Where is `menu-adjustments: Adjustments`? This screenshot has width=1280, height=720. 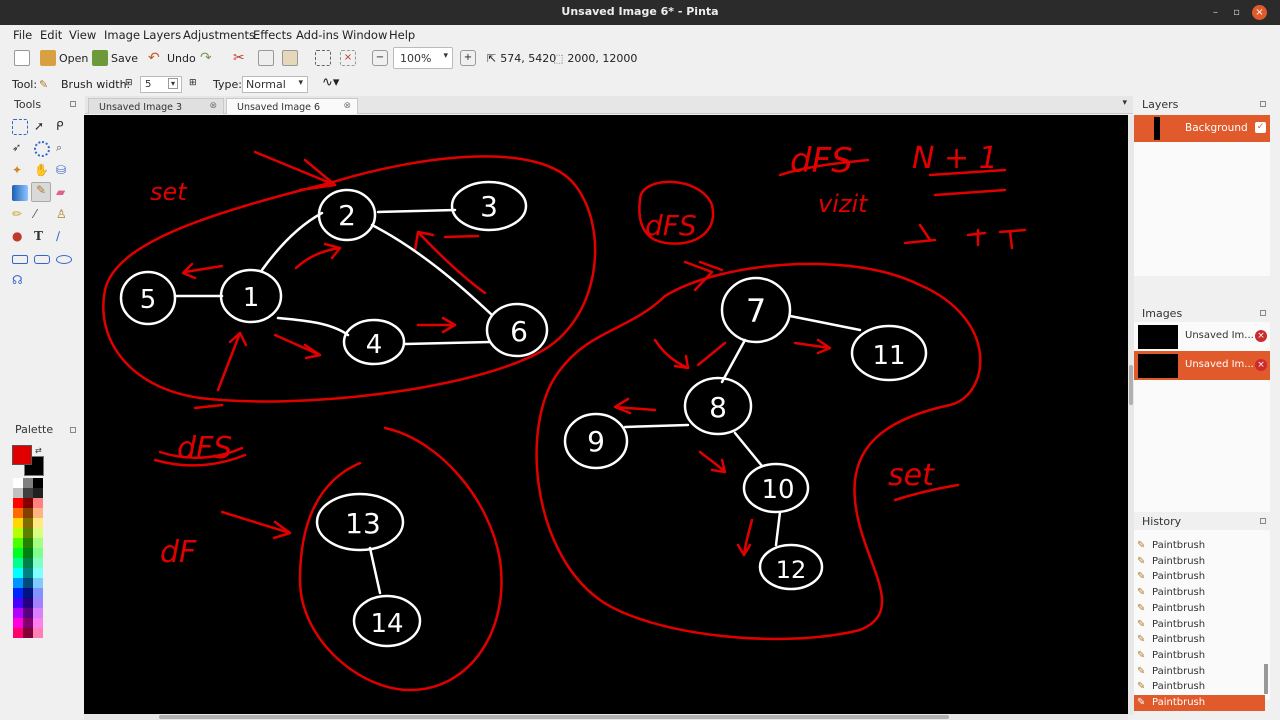
menu-adjustments: Adjustments is located at coordinates (219, 35).